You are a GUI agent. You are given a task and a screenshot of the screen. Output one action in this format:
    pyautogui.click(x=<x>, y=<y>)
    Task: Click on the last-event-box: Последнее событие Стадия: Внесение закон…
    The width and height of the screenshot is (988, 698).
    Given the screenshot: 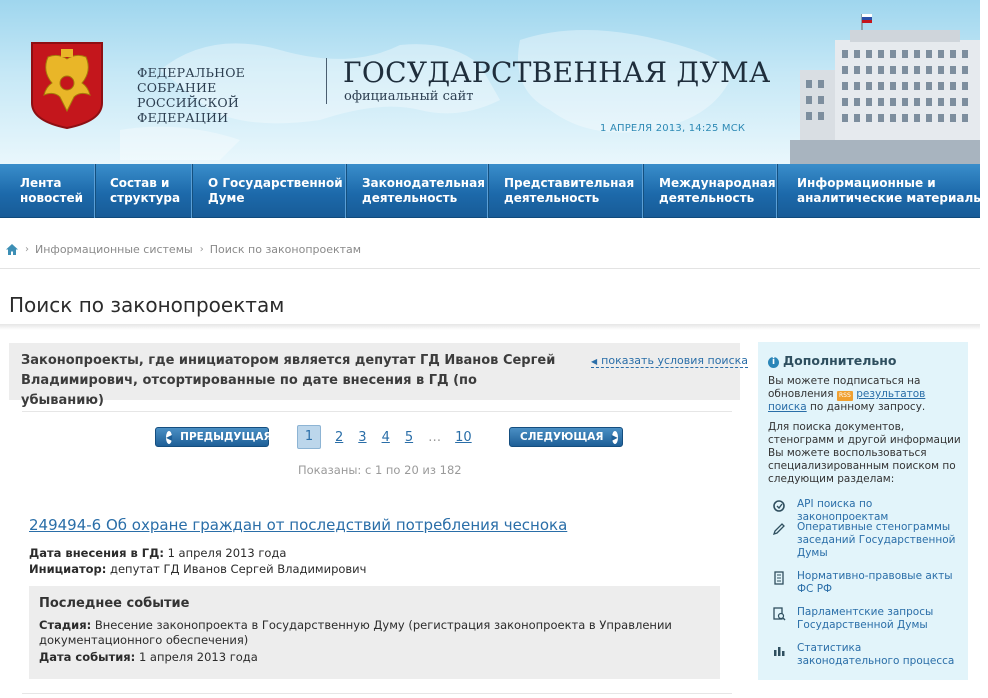 What is the action you would take?
    pyautogui.click(x=374, y=632)
    